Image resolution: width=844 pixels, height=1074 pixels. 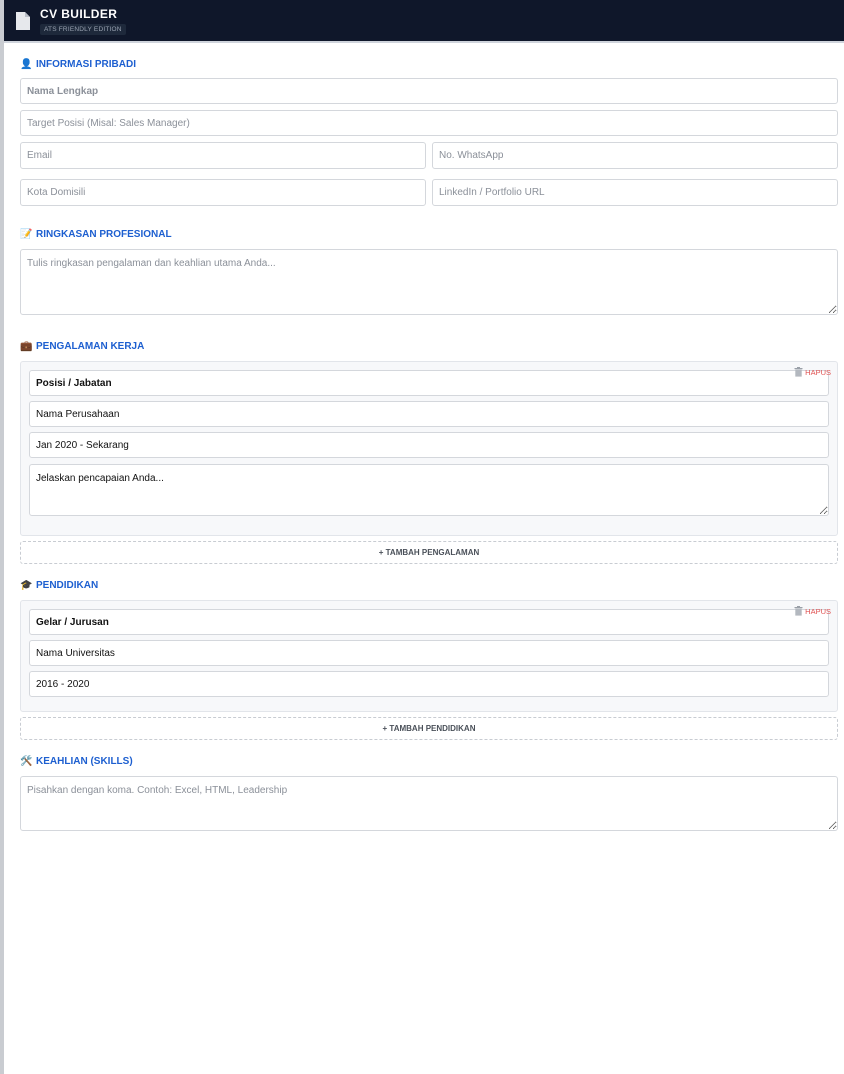 I want to click on section-title-skills: 🛠️ KEAHLIAN (SKILLS), so click(x=429, y=761).